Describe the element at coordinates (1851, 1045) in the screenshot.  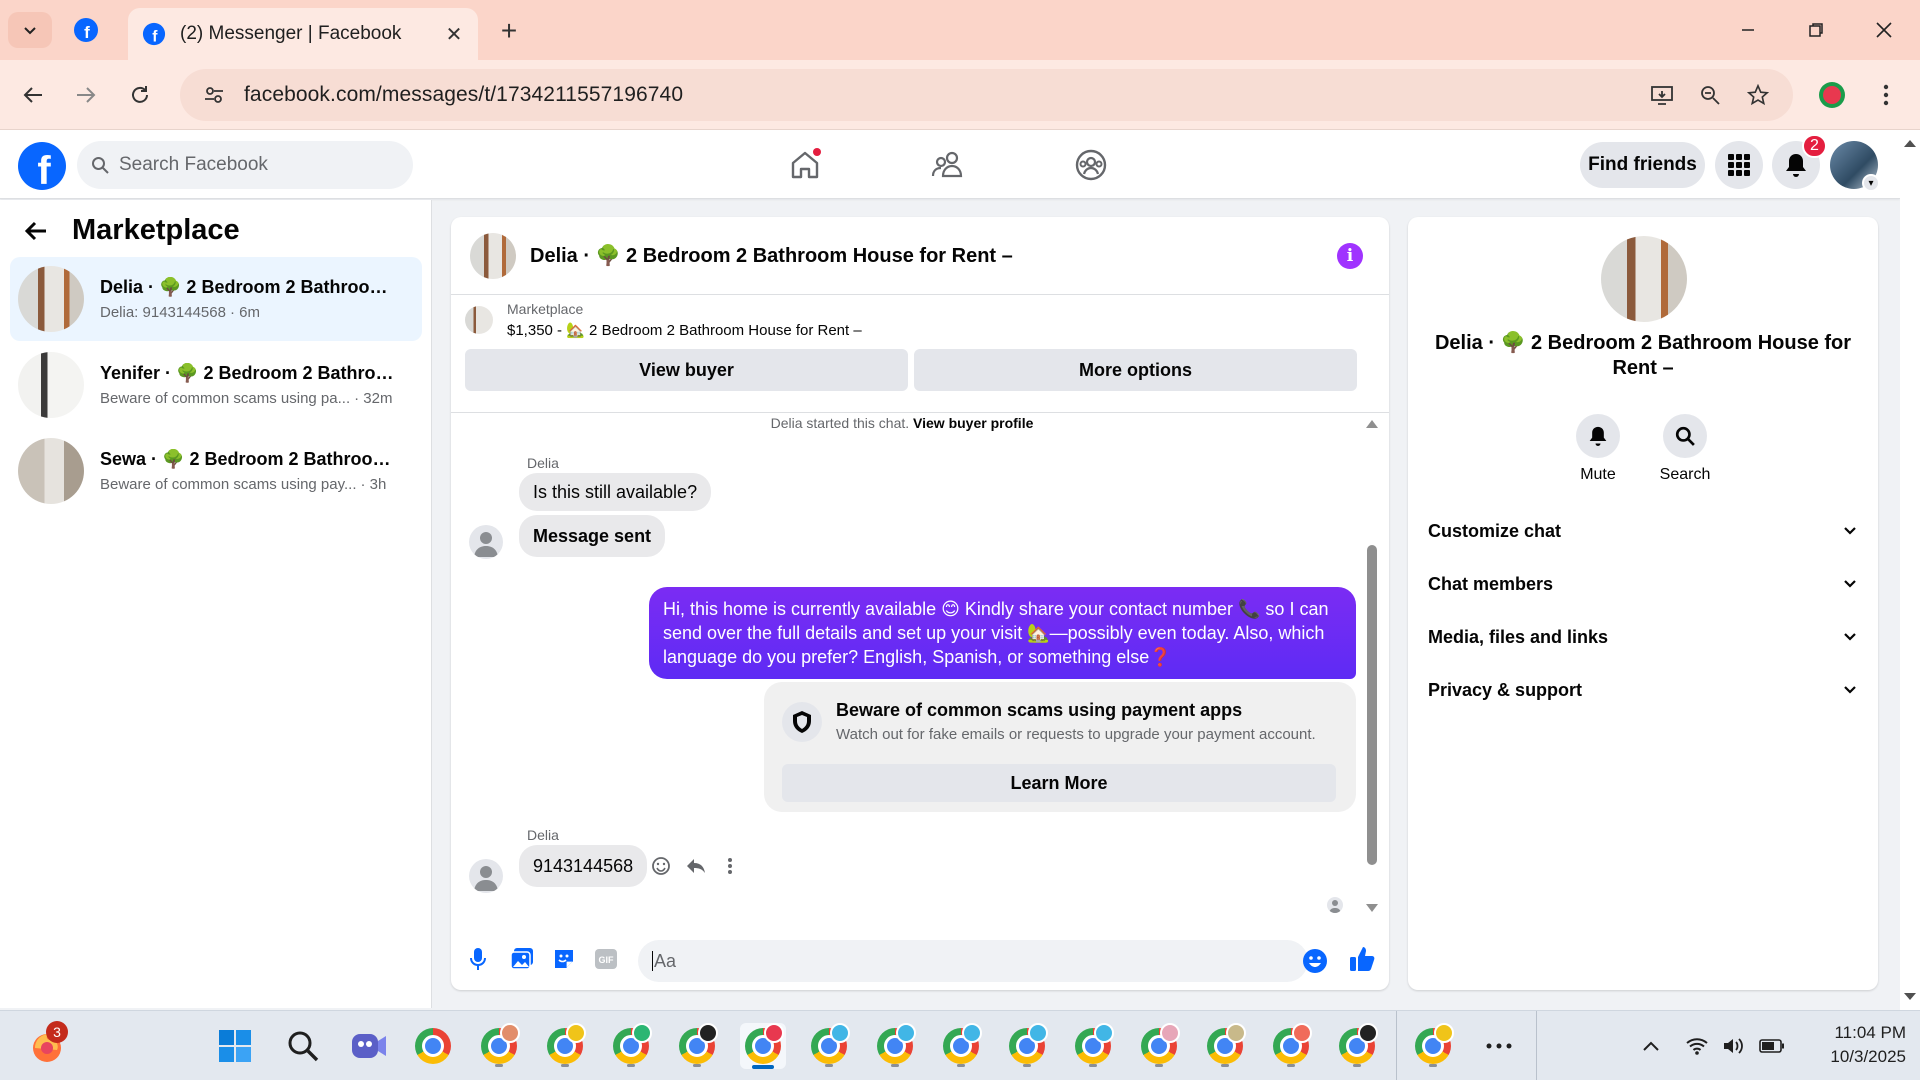
I see `system-clock: 11:04 PM 10/3/2025` at that location.